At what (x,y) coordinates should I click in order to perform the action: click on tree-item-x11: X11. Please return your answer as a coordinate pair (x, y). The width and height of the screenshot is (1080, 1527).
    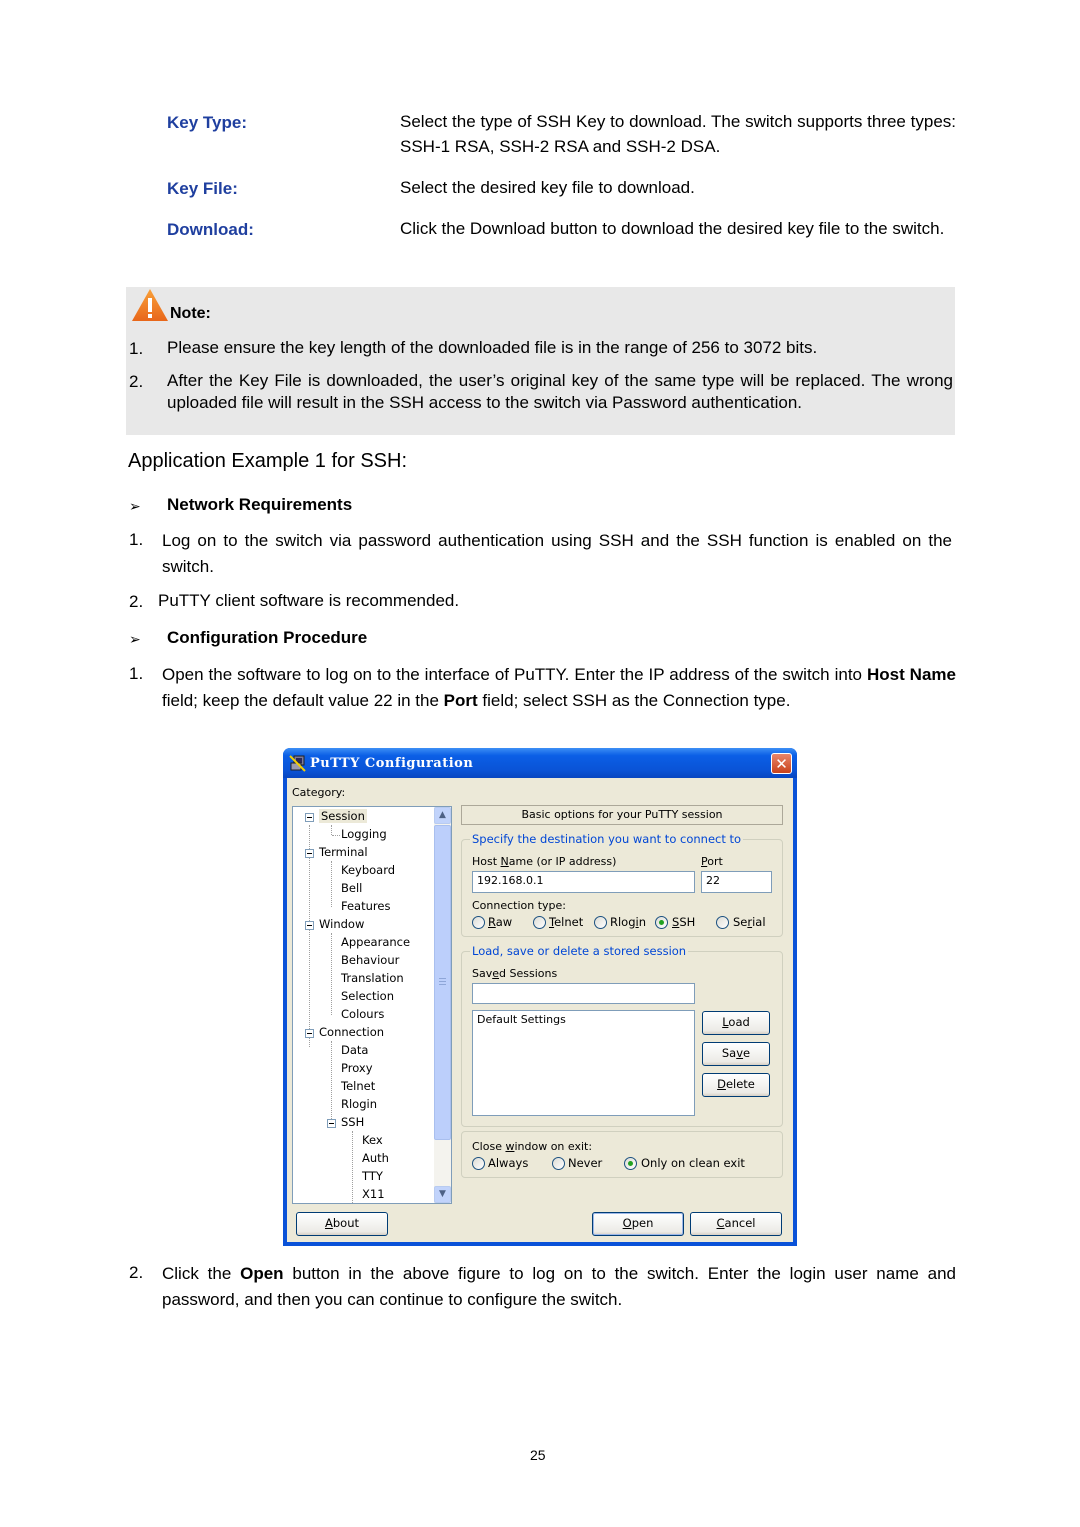
    Looking at the image, I should click on (373, 1194).